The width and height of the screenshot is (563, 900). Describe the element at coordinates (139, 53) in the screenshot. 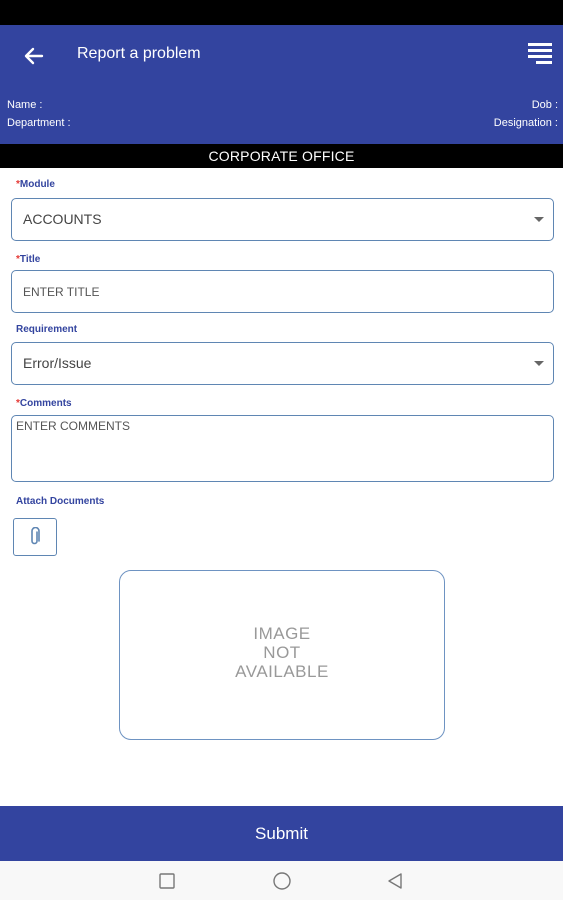

I see `page-title: Report a problem` at that location.